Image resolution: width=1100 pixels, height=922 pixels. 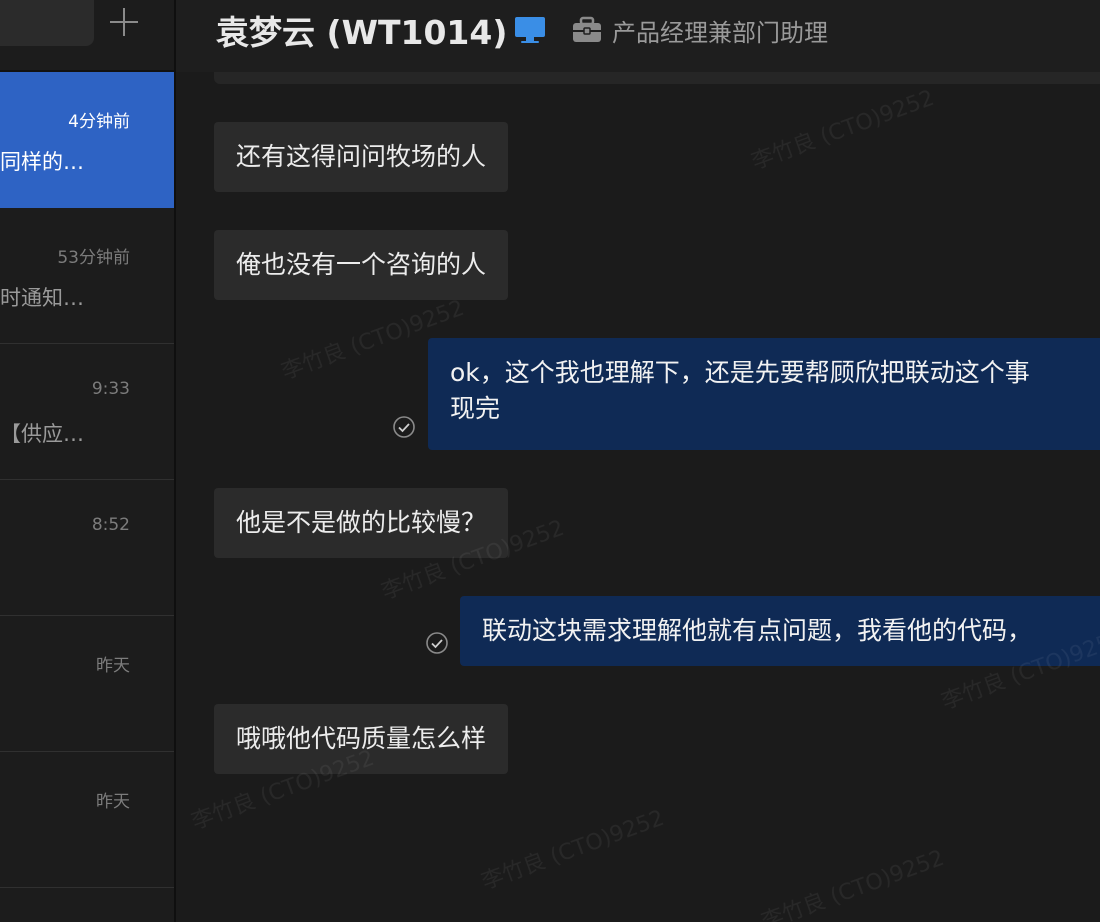 I want to click on message-text: 他是不是做的比较慢？, so click(x=361, y=522).